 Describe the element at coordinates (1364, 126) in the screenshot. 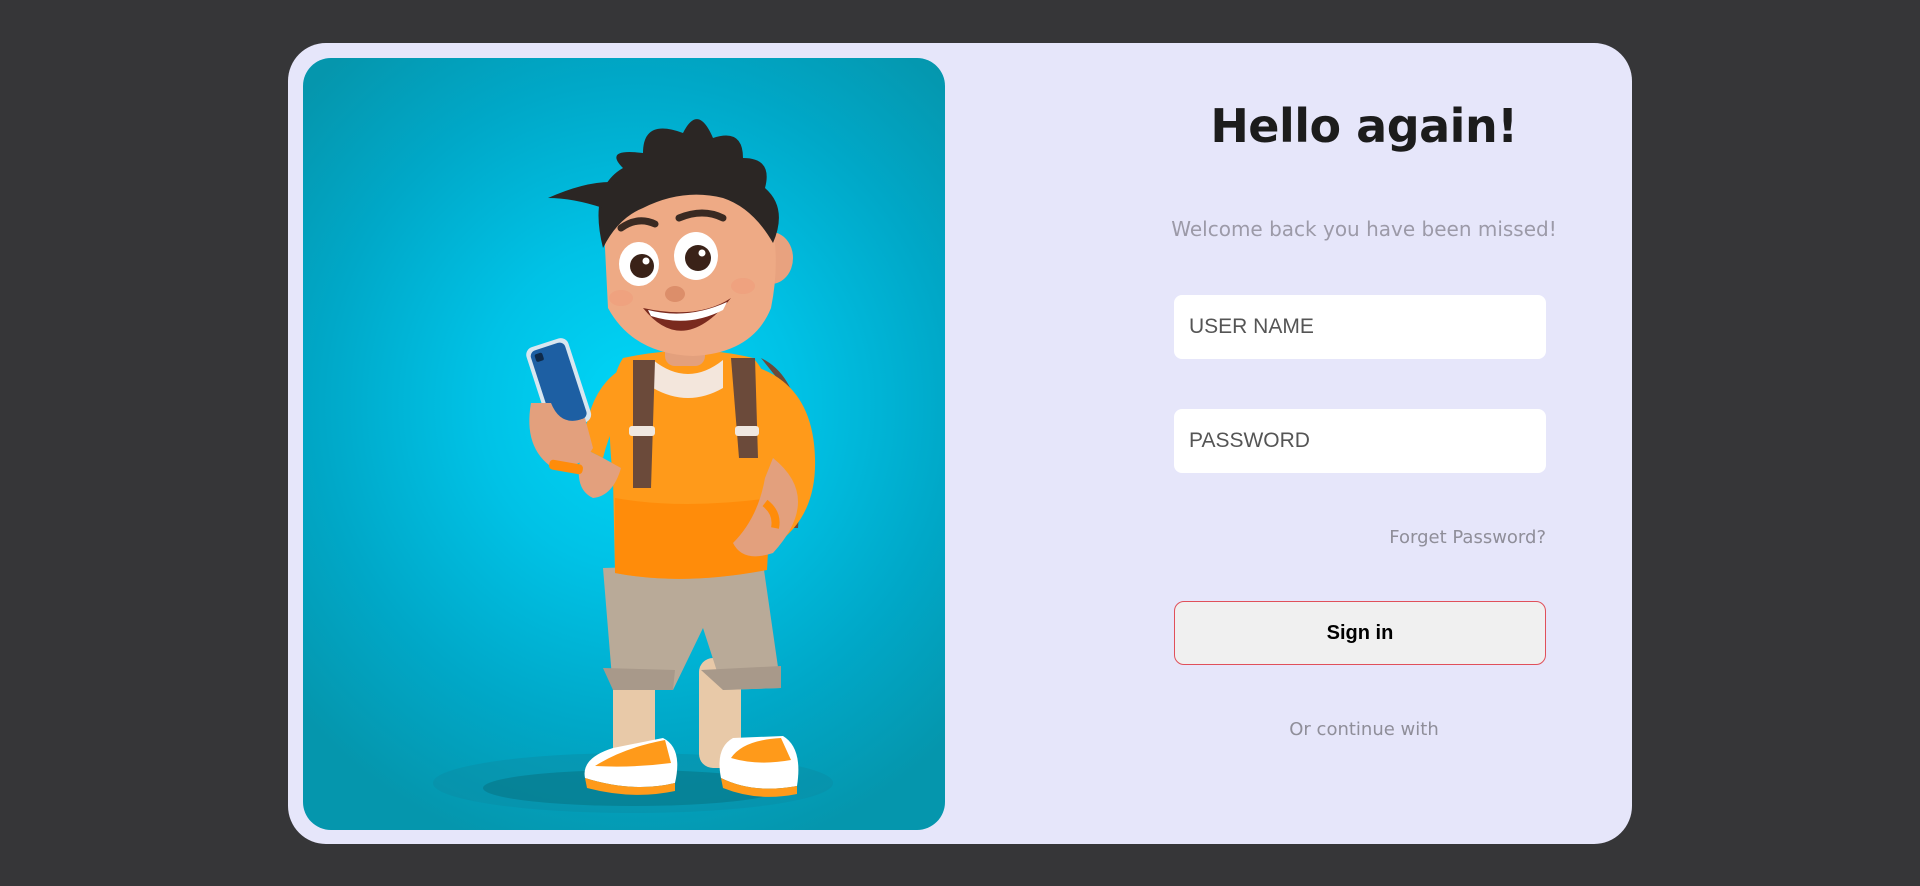

I see `page-title: Hello again!` at that location.